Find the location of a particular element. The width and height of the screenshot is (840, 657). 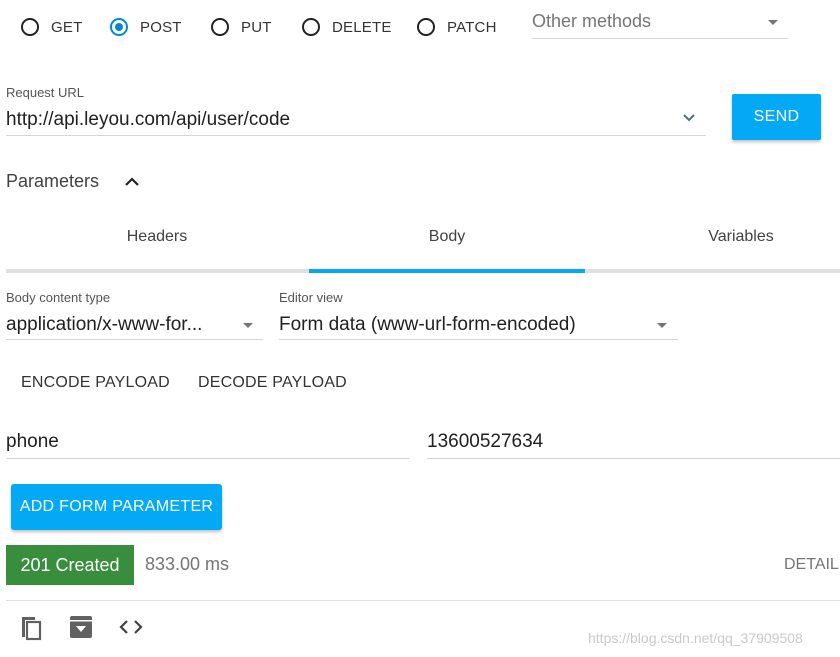

watermark-text: https://blog.csdn.net/qq_37909508 is located at coordinates (695, 638).